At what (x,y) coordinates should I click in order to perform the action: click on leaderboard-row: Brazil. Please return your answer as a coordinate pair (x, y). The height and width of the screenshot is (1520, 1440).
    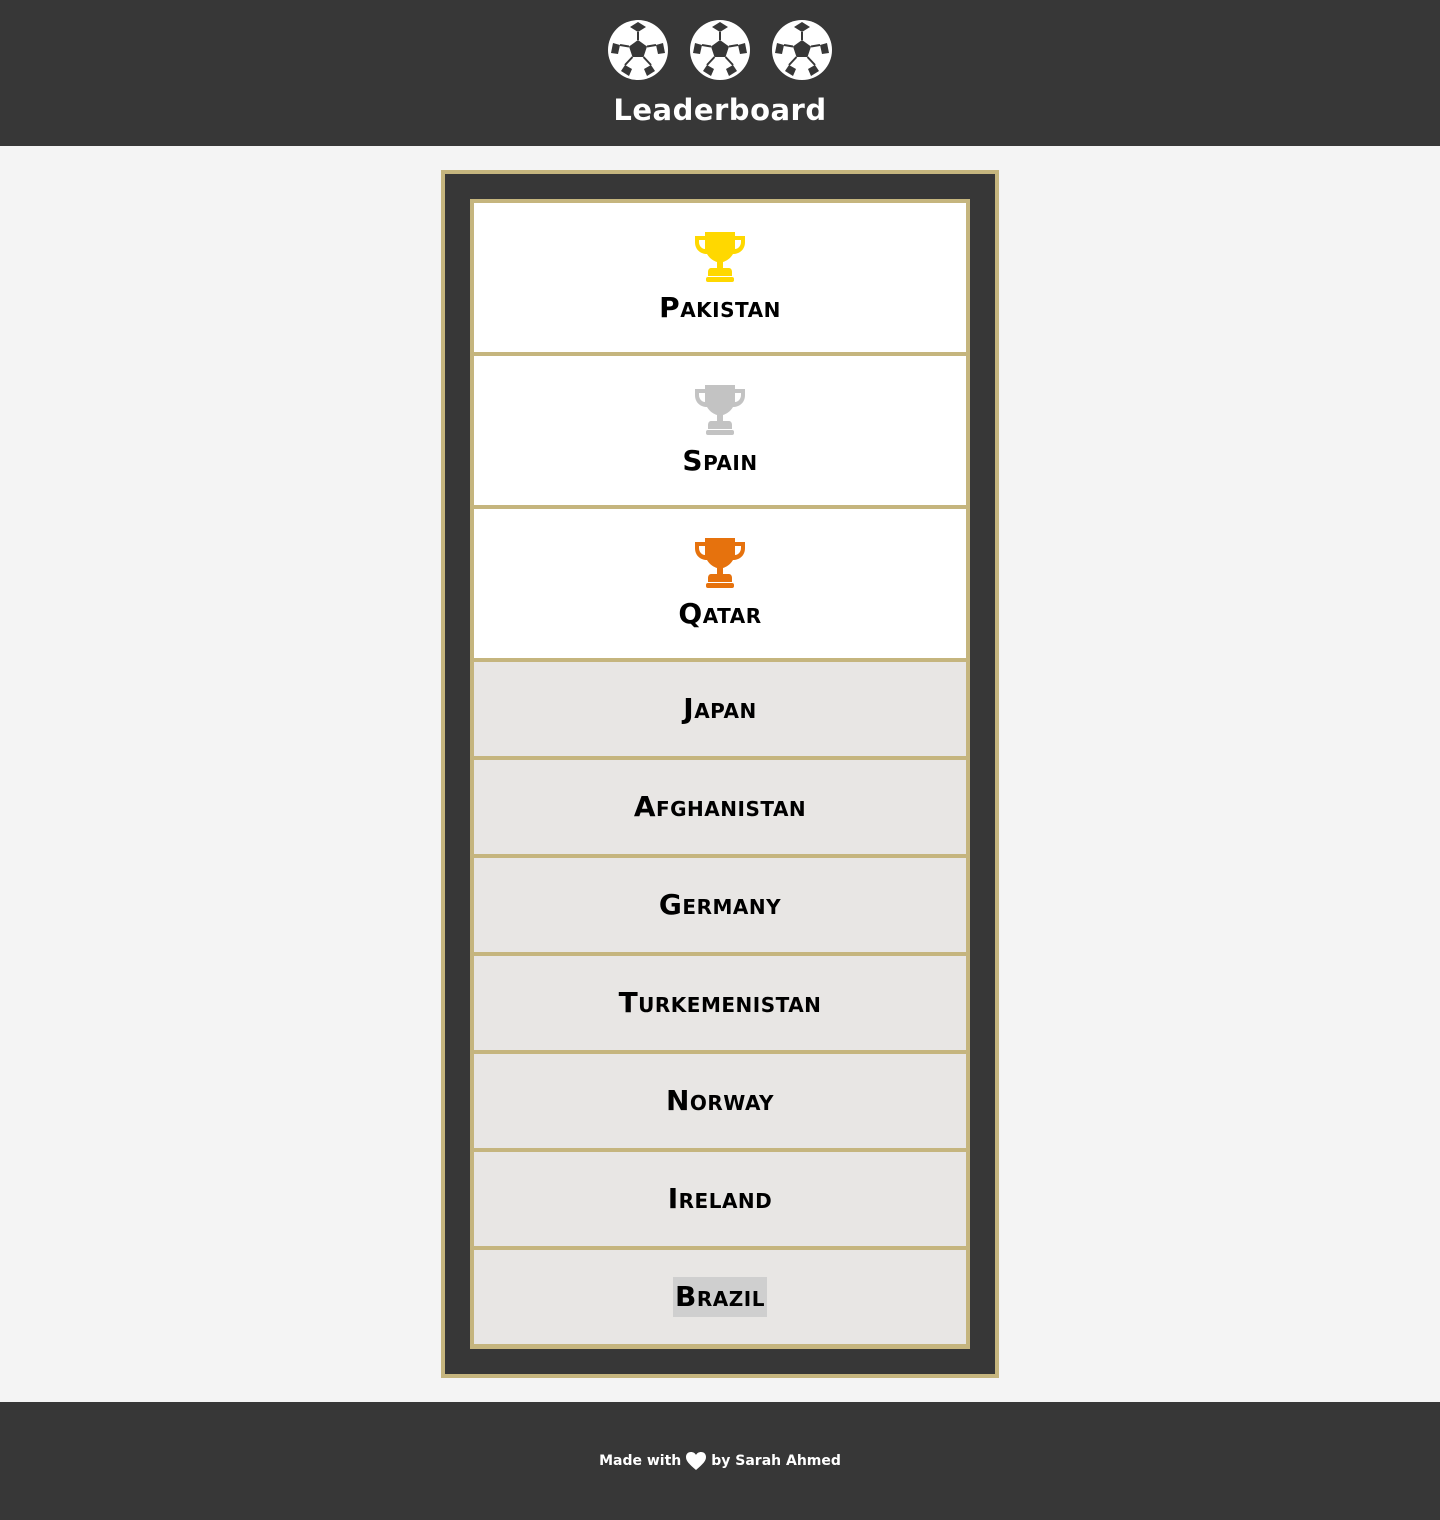
    Looking at the image, I should click on (720, 1297).